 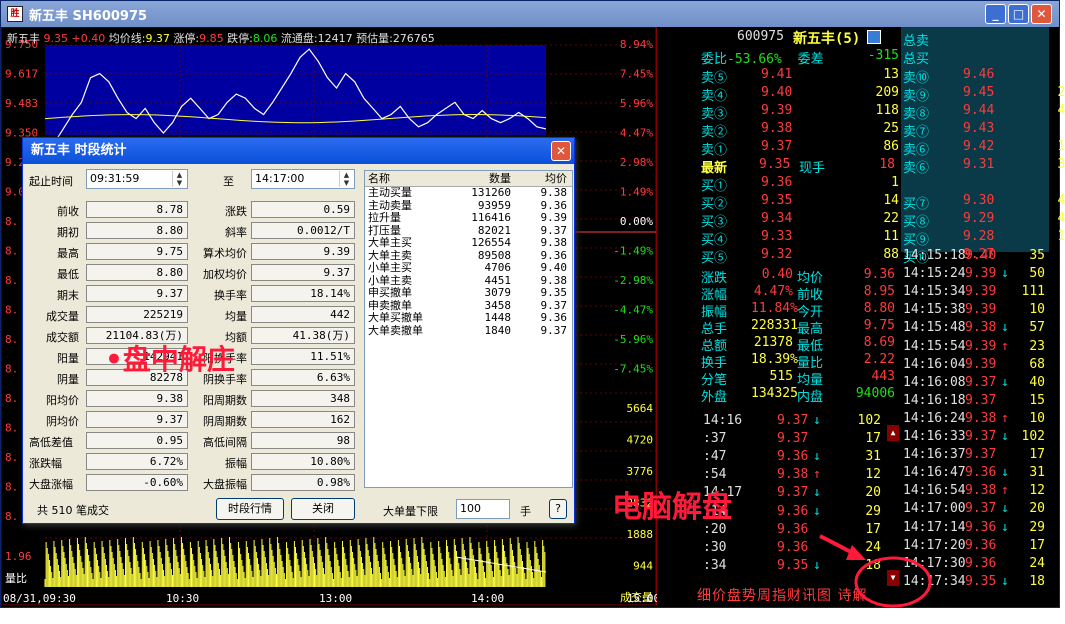 I want to click on stat-v2: 2.22, so click(x=879, y=359).